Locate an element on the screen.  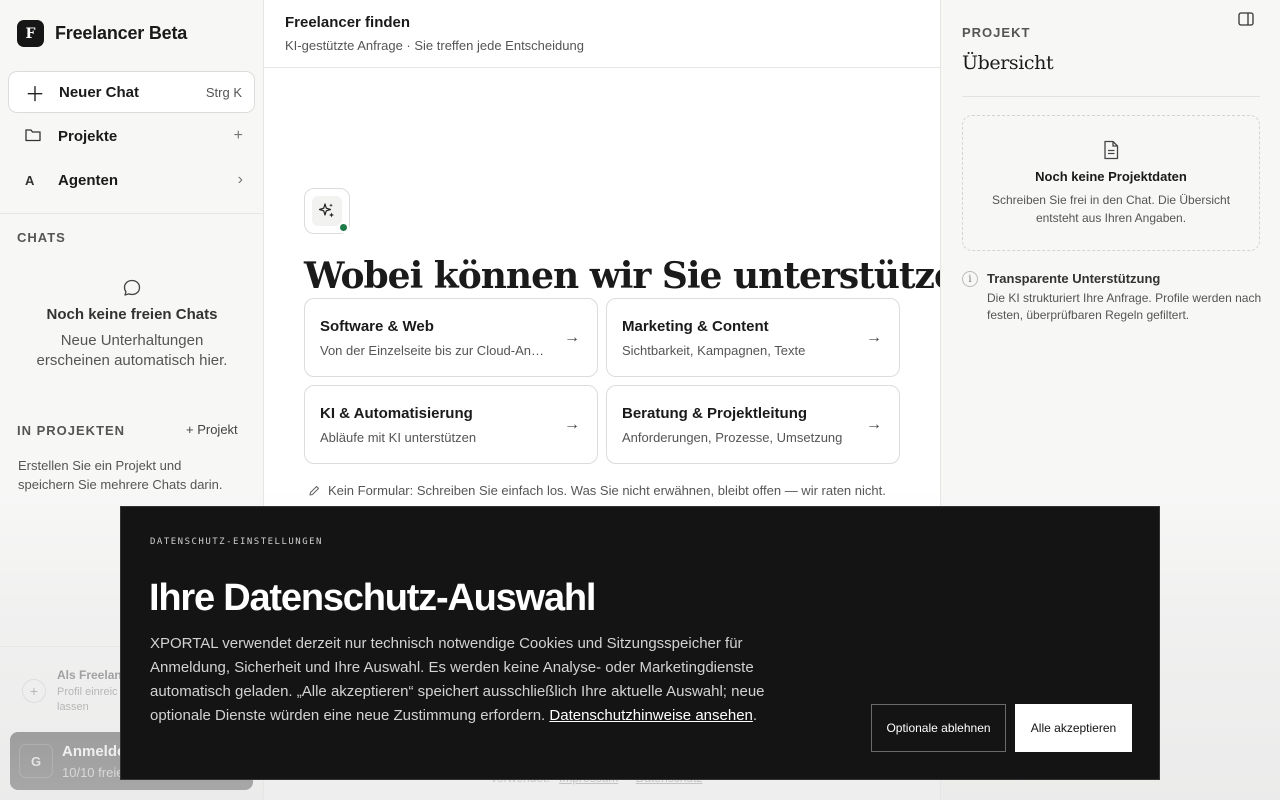
chevron-right-icon: › is located at coordinates (240, 179).